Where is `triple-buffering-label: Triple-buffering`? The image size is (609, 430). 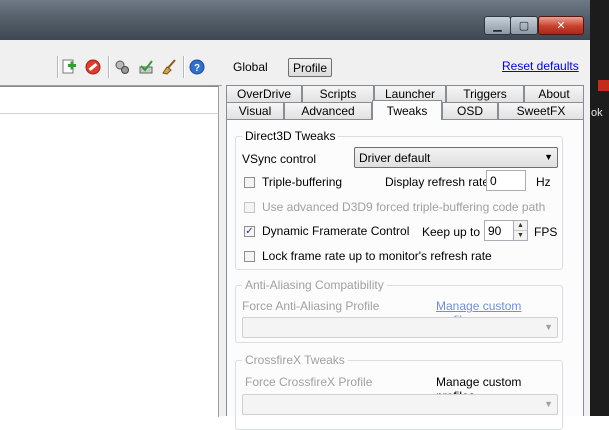
triple-buffering-label: Triple-buffering is located at coordinates (302, 182).